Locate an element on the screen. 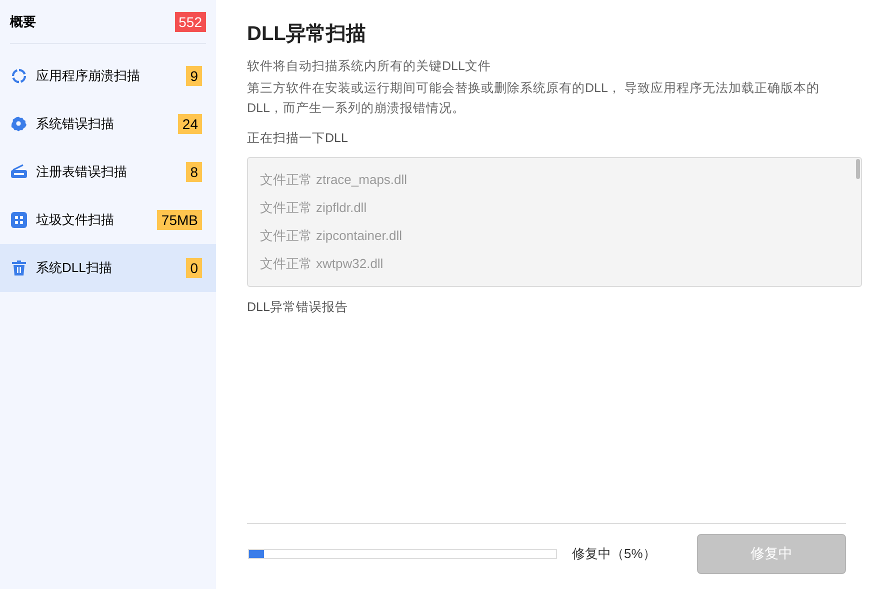  radio-icon is located at coordinates (19, 172).